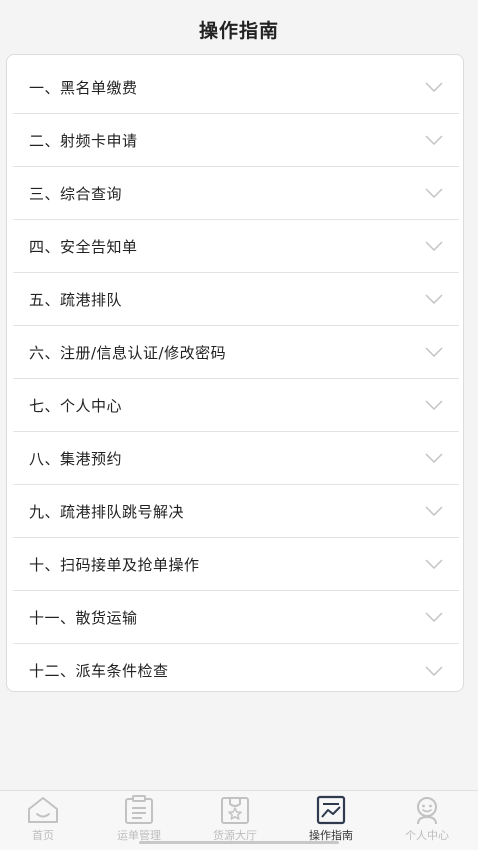 The height and width of the screenshot is (850, 478). I want to click on guide-item: 一、黑名单缴费, so click(236, 87).